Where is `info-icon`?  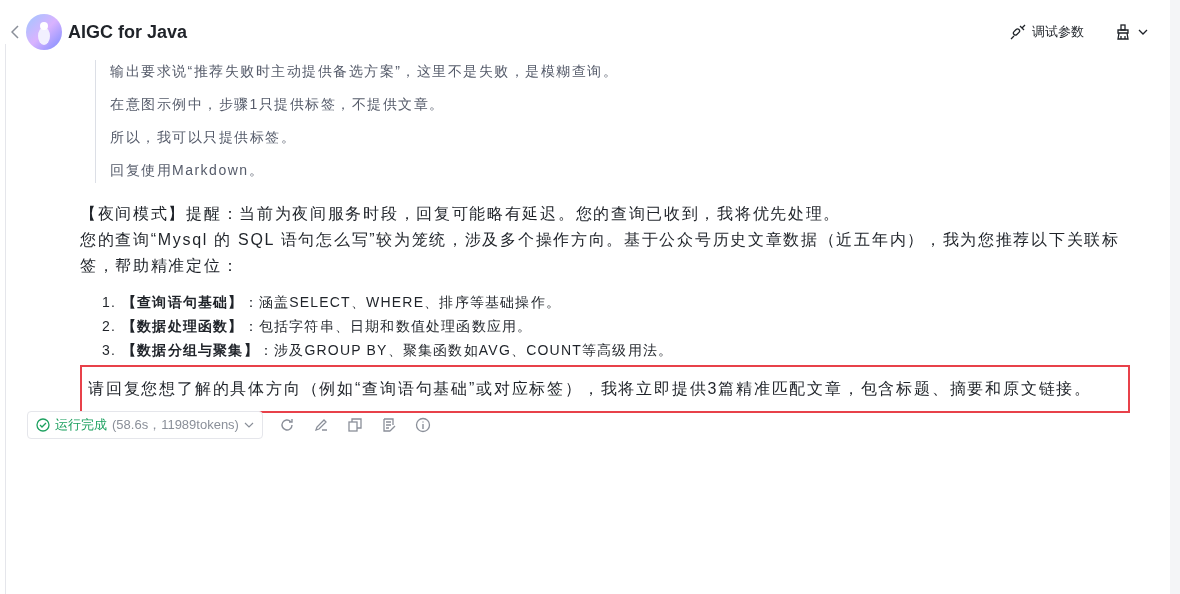 info-icon is located at coordinates (422, 425).